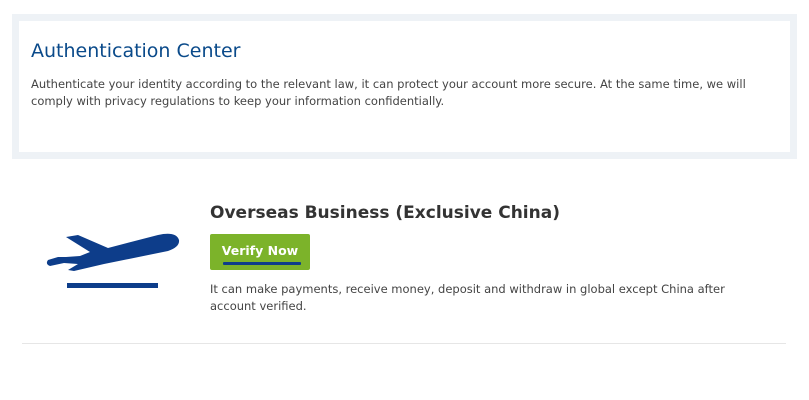  I want to click on verify-now-label: Verify Now, so click(260, 250).